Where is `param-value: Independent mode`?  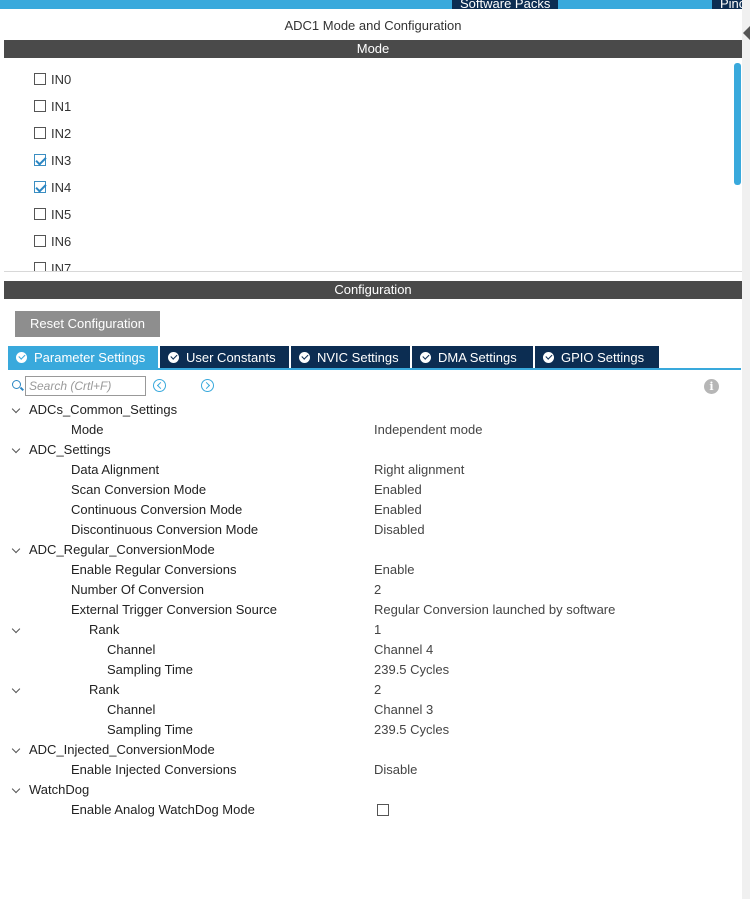 param-value: Independent mode is located at coordinates (428, 430).